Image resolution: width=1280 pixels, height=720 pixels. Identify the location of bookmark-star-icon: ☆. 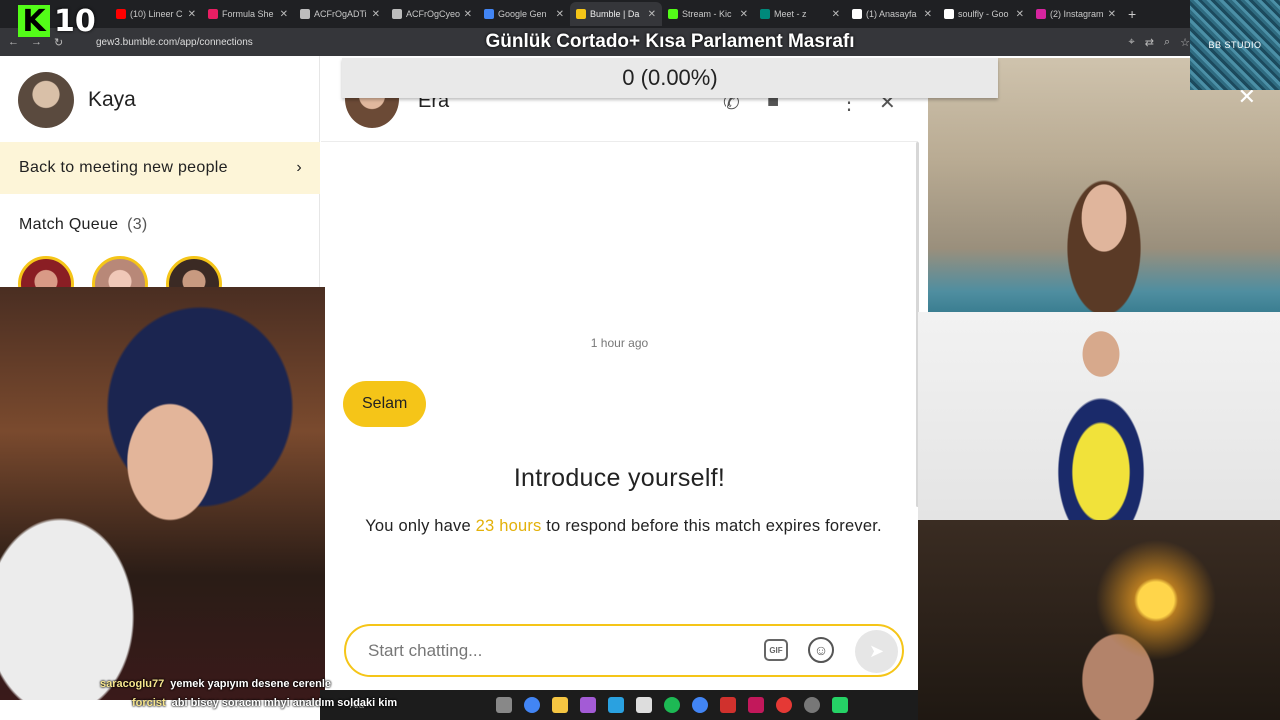
(1185, 42).